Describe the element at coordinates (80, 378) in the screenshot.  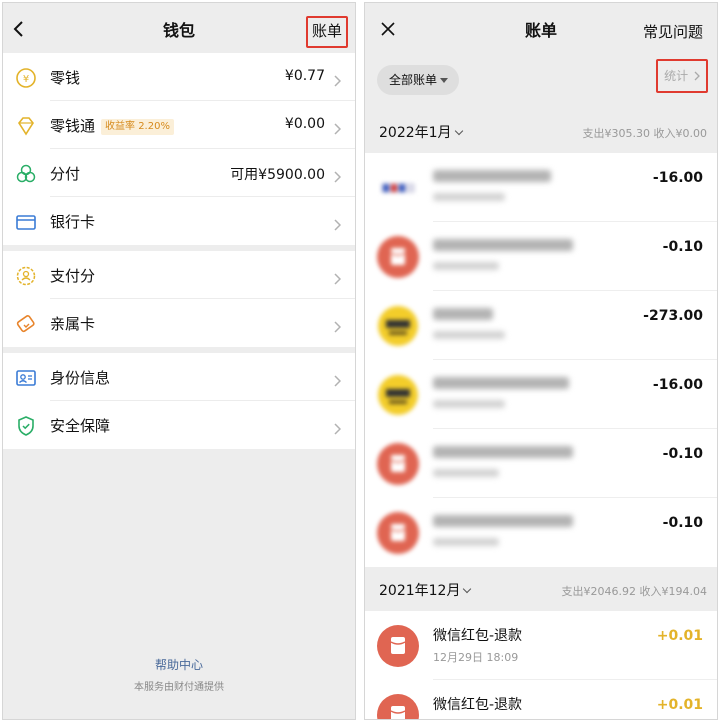
I see `row-label: 身份信息` at that location.